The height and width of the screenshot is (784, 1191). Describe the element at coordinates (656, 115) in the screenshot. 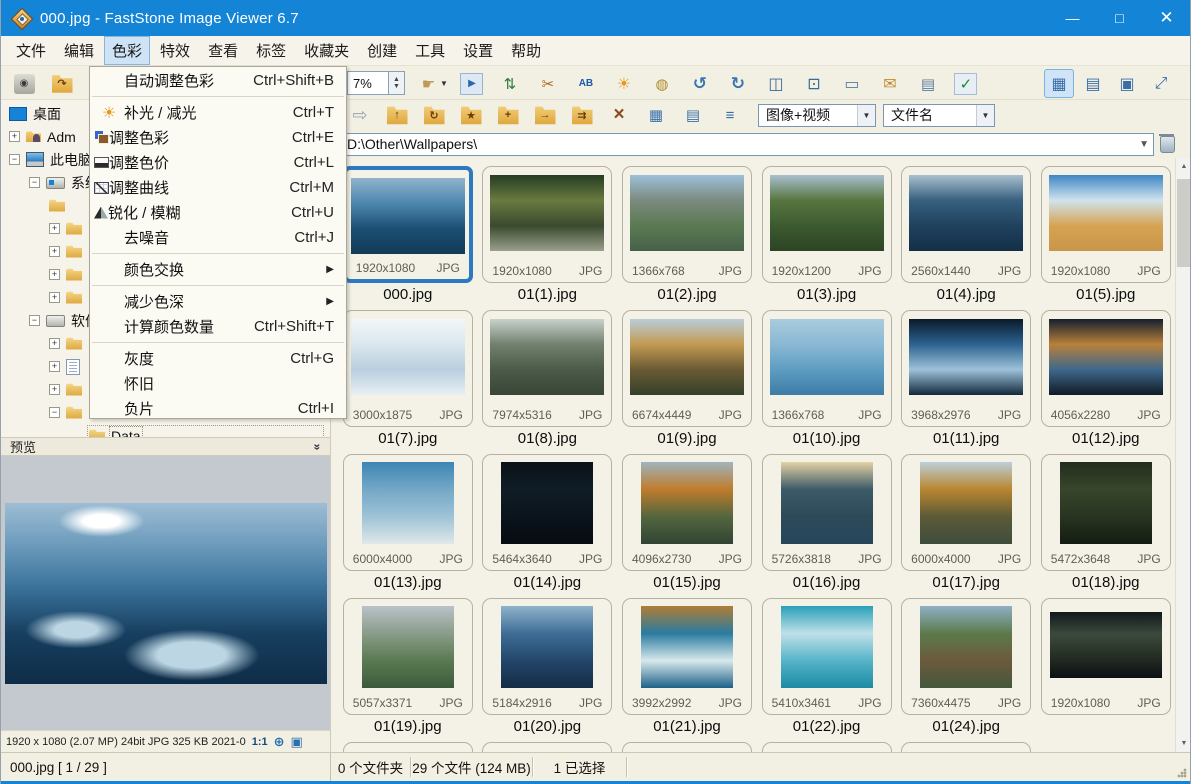

I see `layout-thumbnails-button: ▦` at that location.